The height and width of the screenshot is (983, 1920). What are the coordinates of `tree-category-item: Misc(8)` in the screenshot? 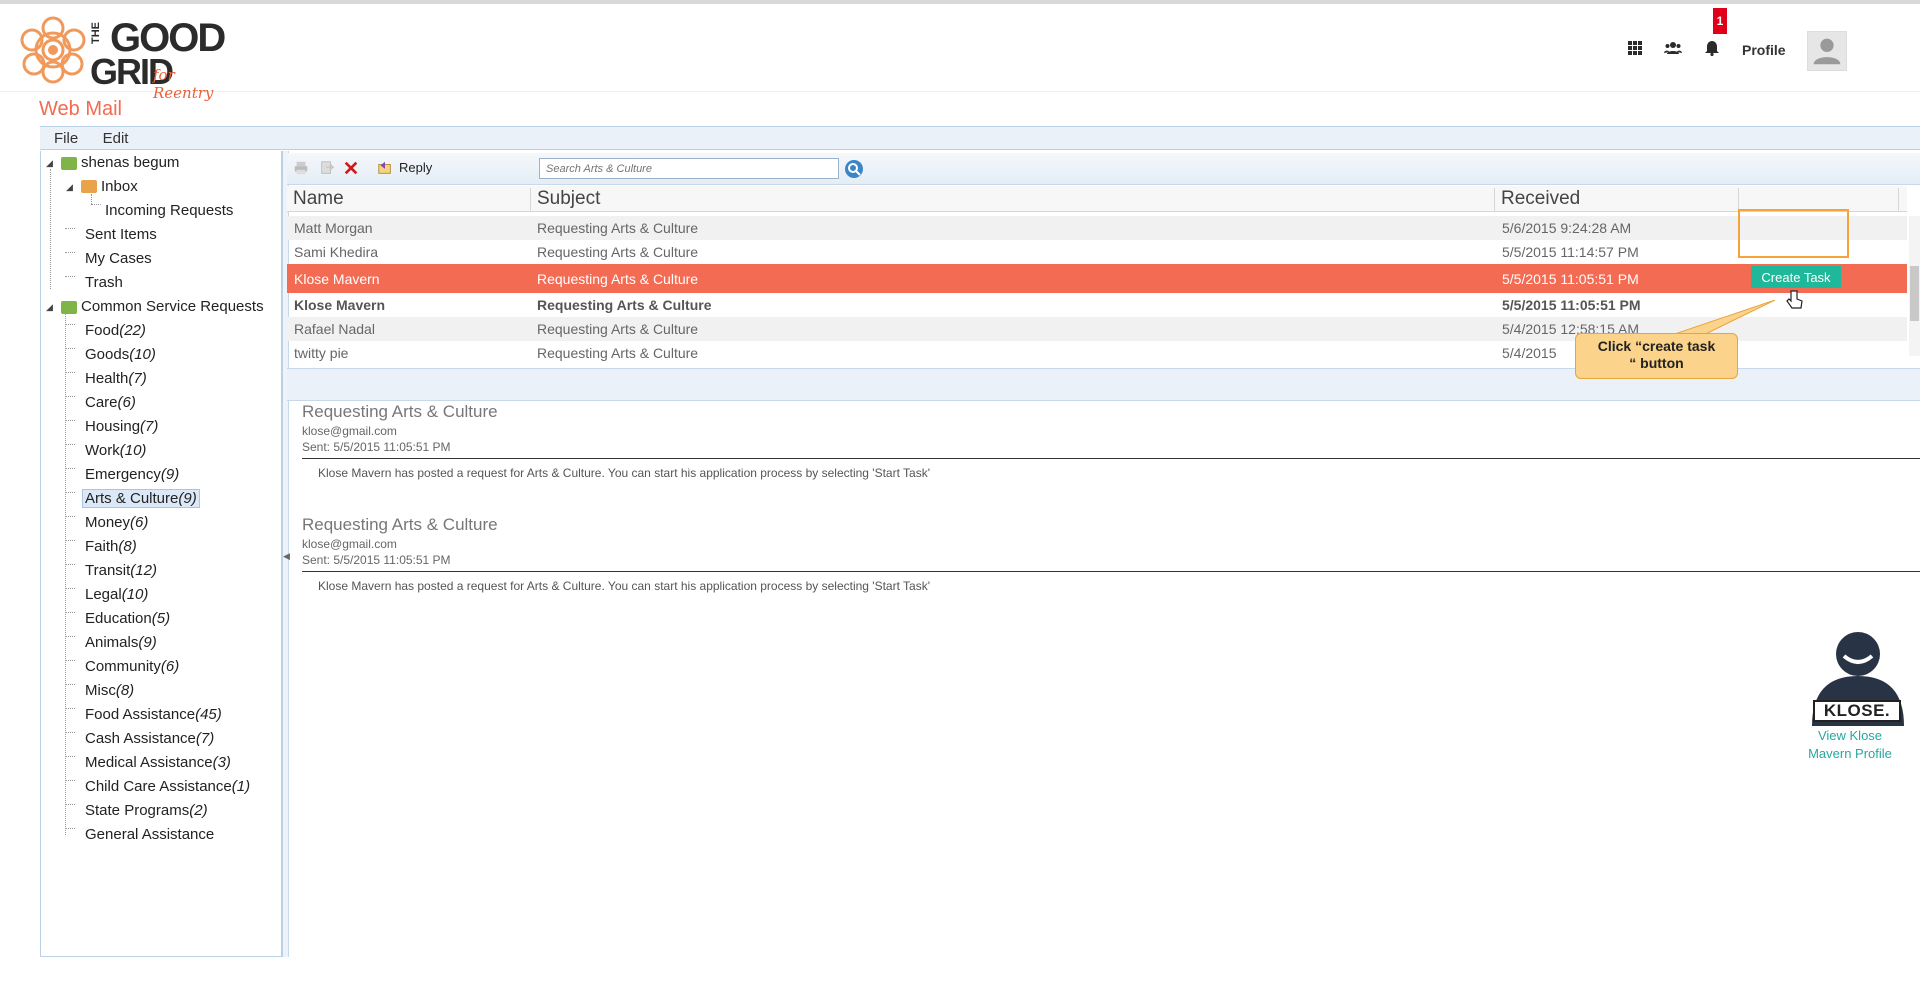 It's located at (109, 690).